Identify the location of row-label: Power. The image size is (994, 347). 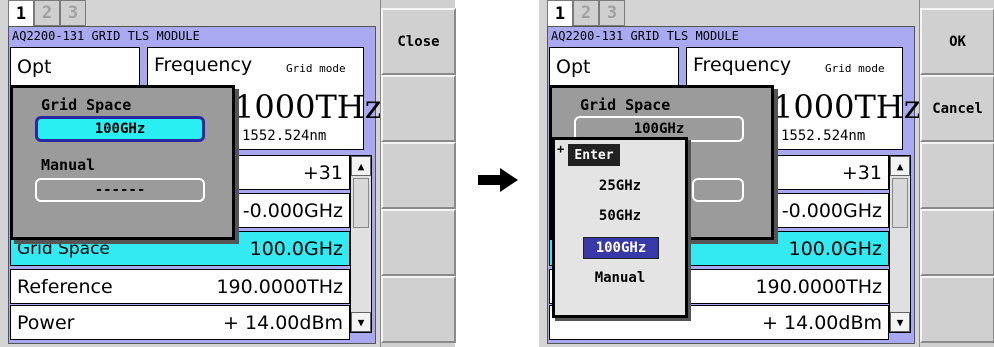
(46, 322).